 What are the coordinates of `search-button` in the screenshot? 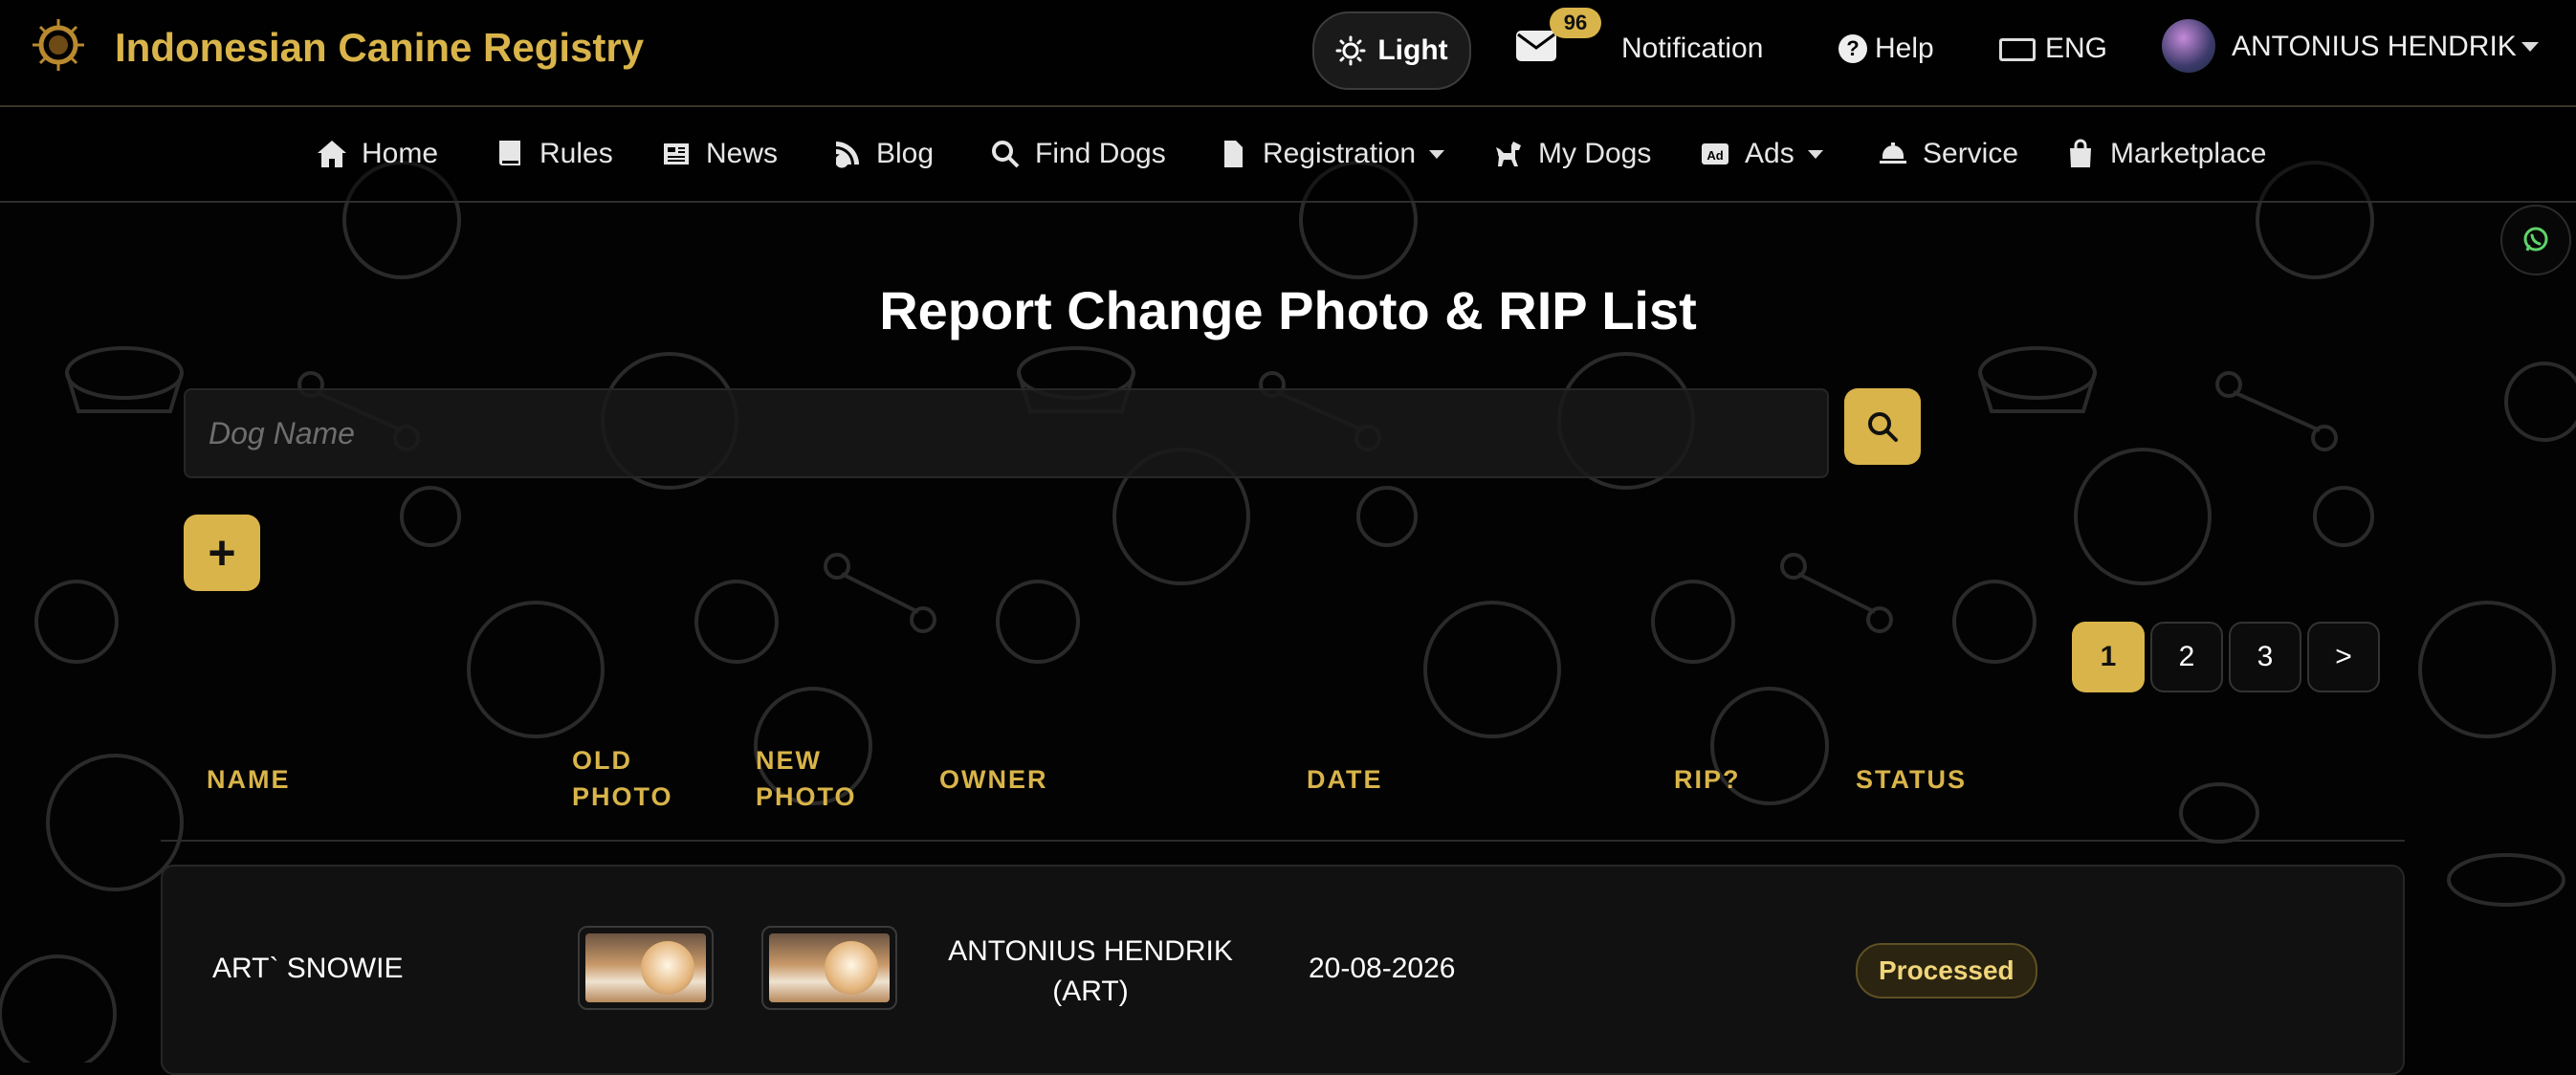 It's located at (1882, 427).